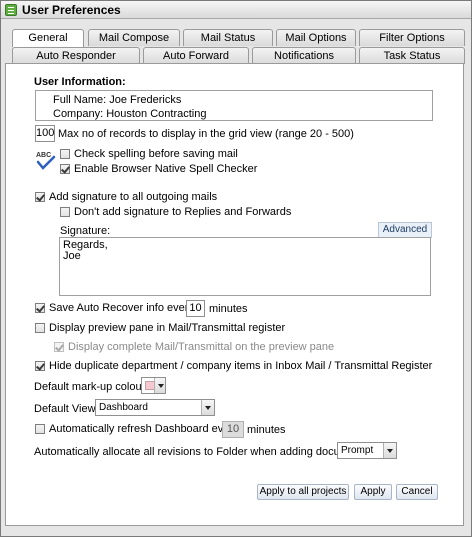 This screenshot has height=537, width=472. What do you see at coordinates (357, 450) in the screenshot?
I see `allocate-revisions-value: Prompt` at bounding box center [357, 450].